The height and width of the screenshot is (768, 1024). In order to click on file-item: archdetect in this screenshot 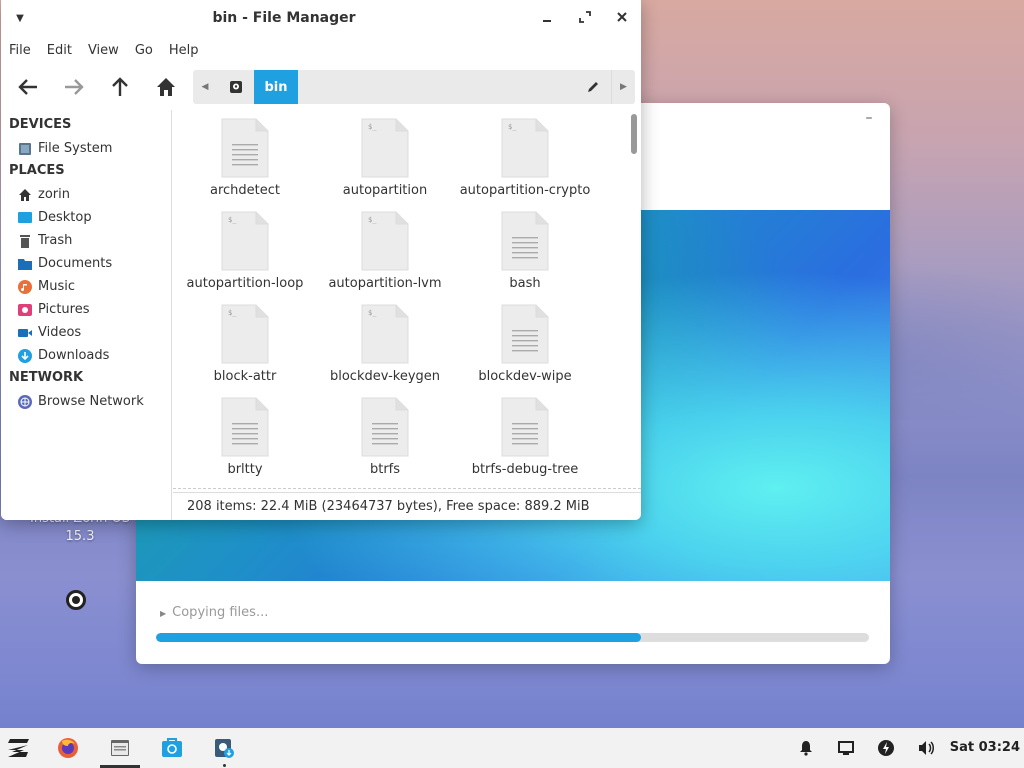, I will do `click(245, 164)`.